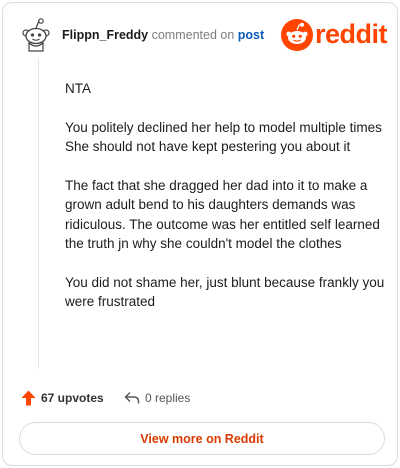 The width and height of the screenshot is (400, 468). I want to click on comment-paragraph: NTA, so click(78, 88).